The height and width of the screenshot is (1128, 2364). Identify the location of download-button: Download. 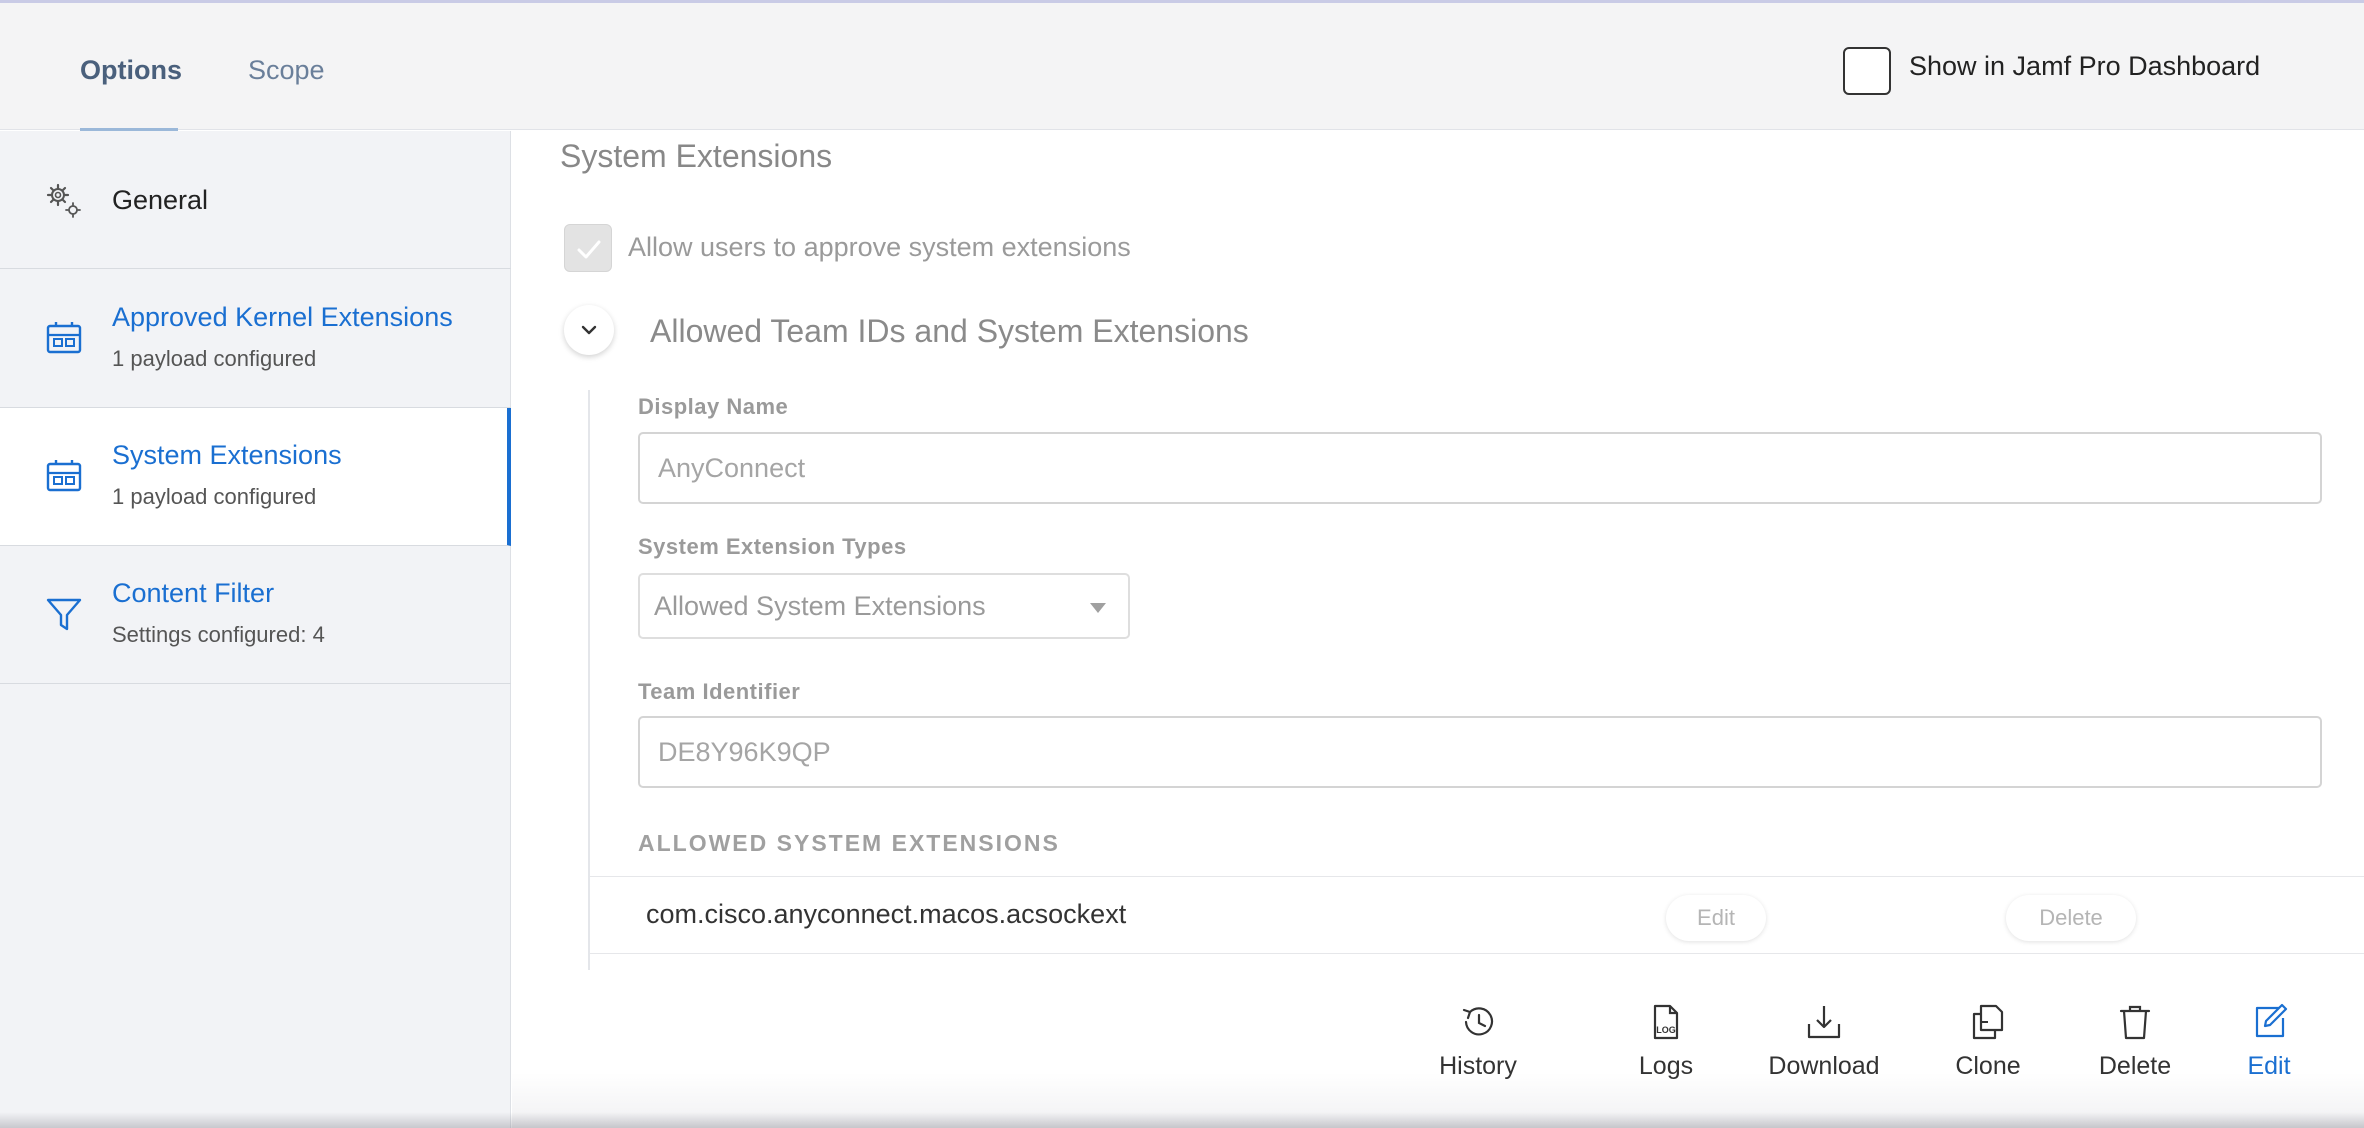
(1824, 1041).